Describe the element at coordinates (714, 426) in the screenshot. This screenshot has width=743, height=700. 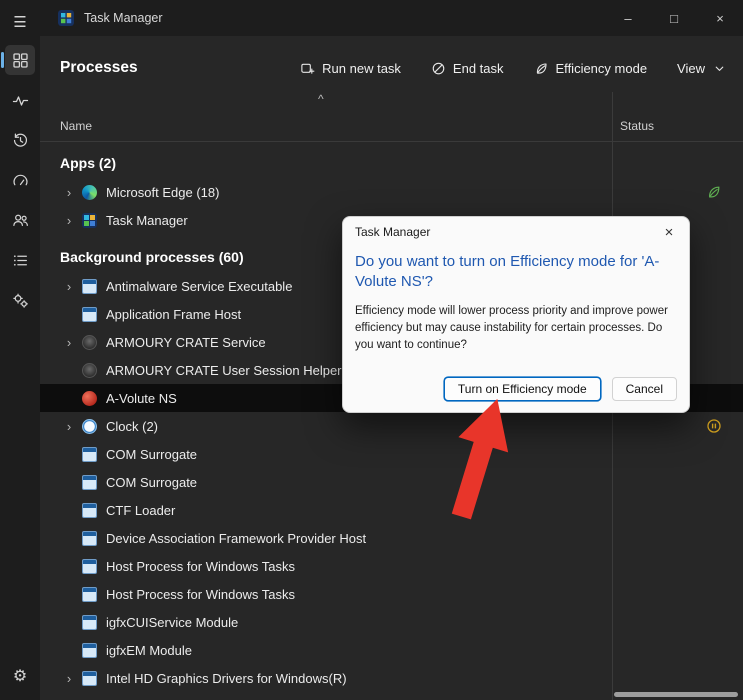
I see `paused-status-icon` at that location.